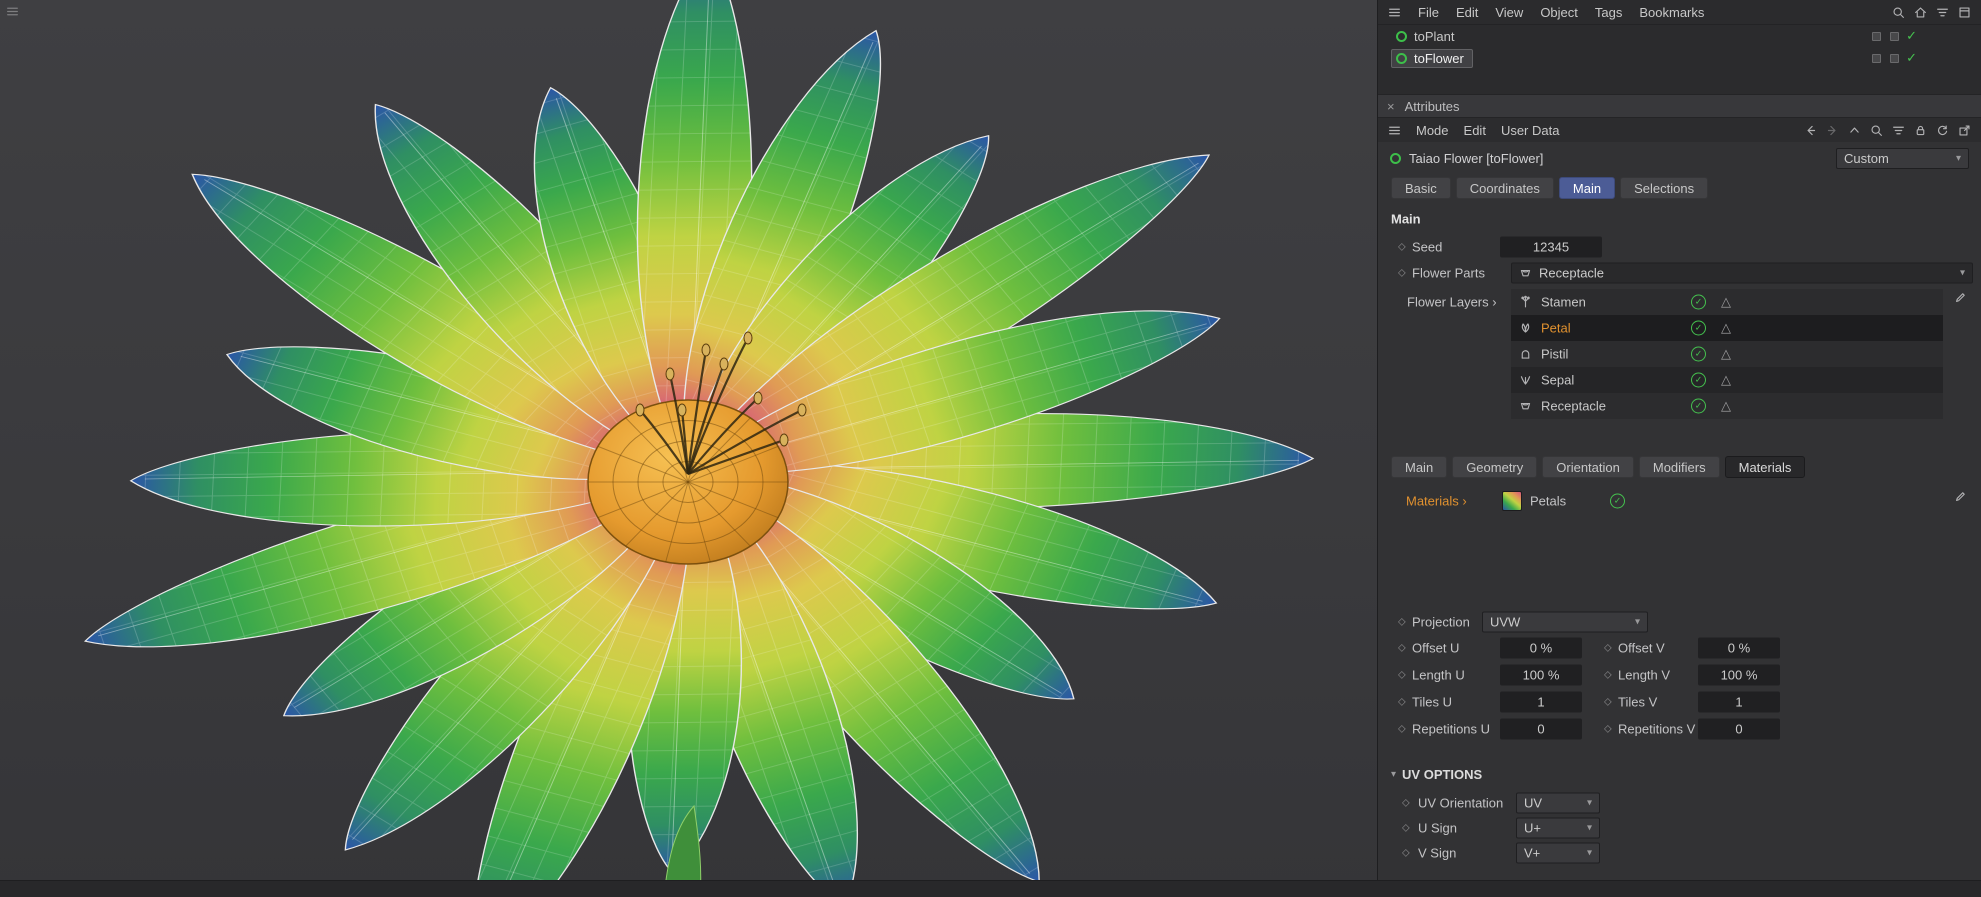  What do you see at coordinates (1742, 273) in the screenshot?
I see `flower-parts-dropdown: Receptacle ▾` at bounding box center [1742, 273].